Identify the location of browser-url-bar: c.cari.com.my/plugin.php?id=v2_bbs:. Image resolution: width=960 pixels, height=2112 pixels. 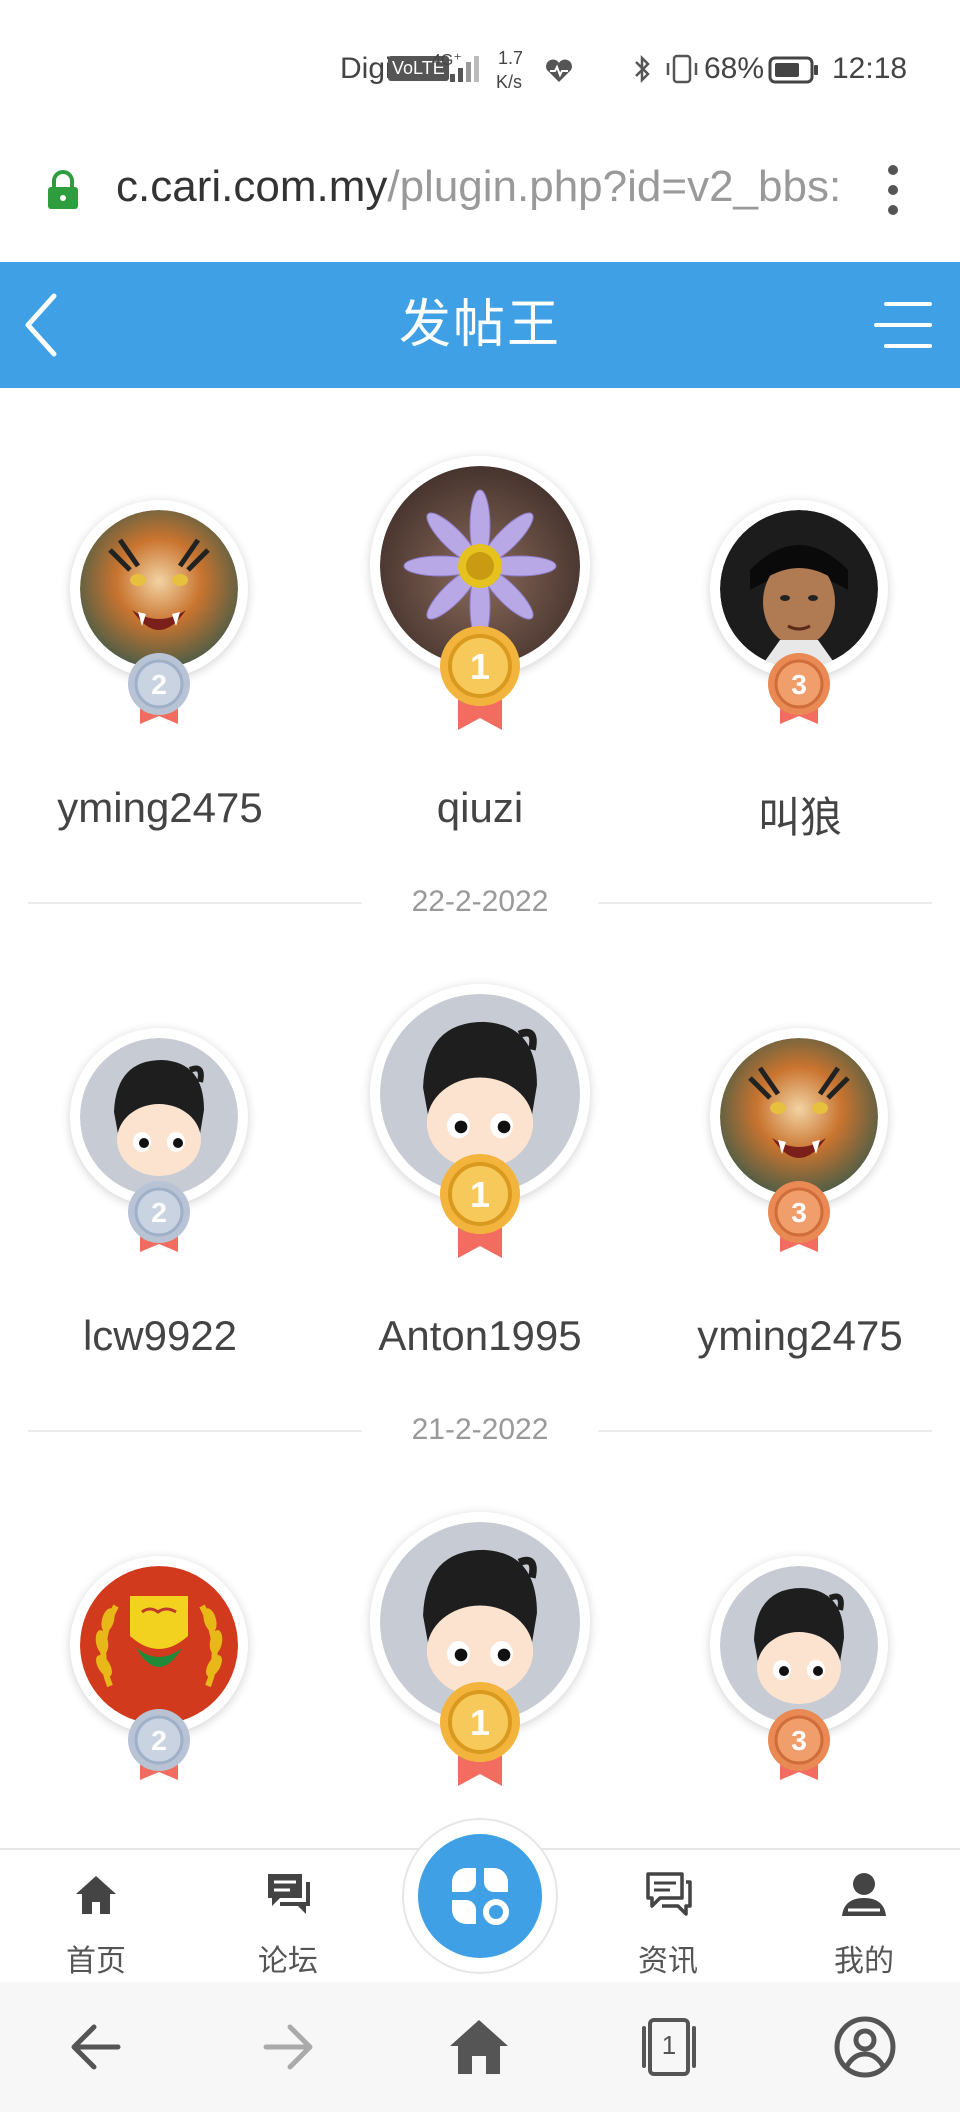
(480, 201).